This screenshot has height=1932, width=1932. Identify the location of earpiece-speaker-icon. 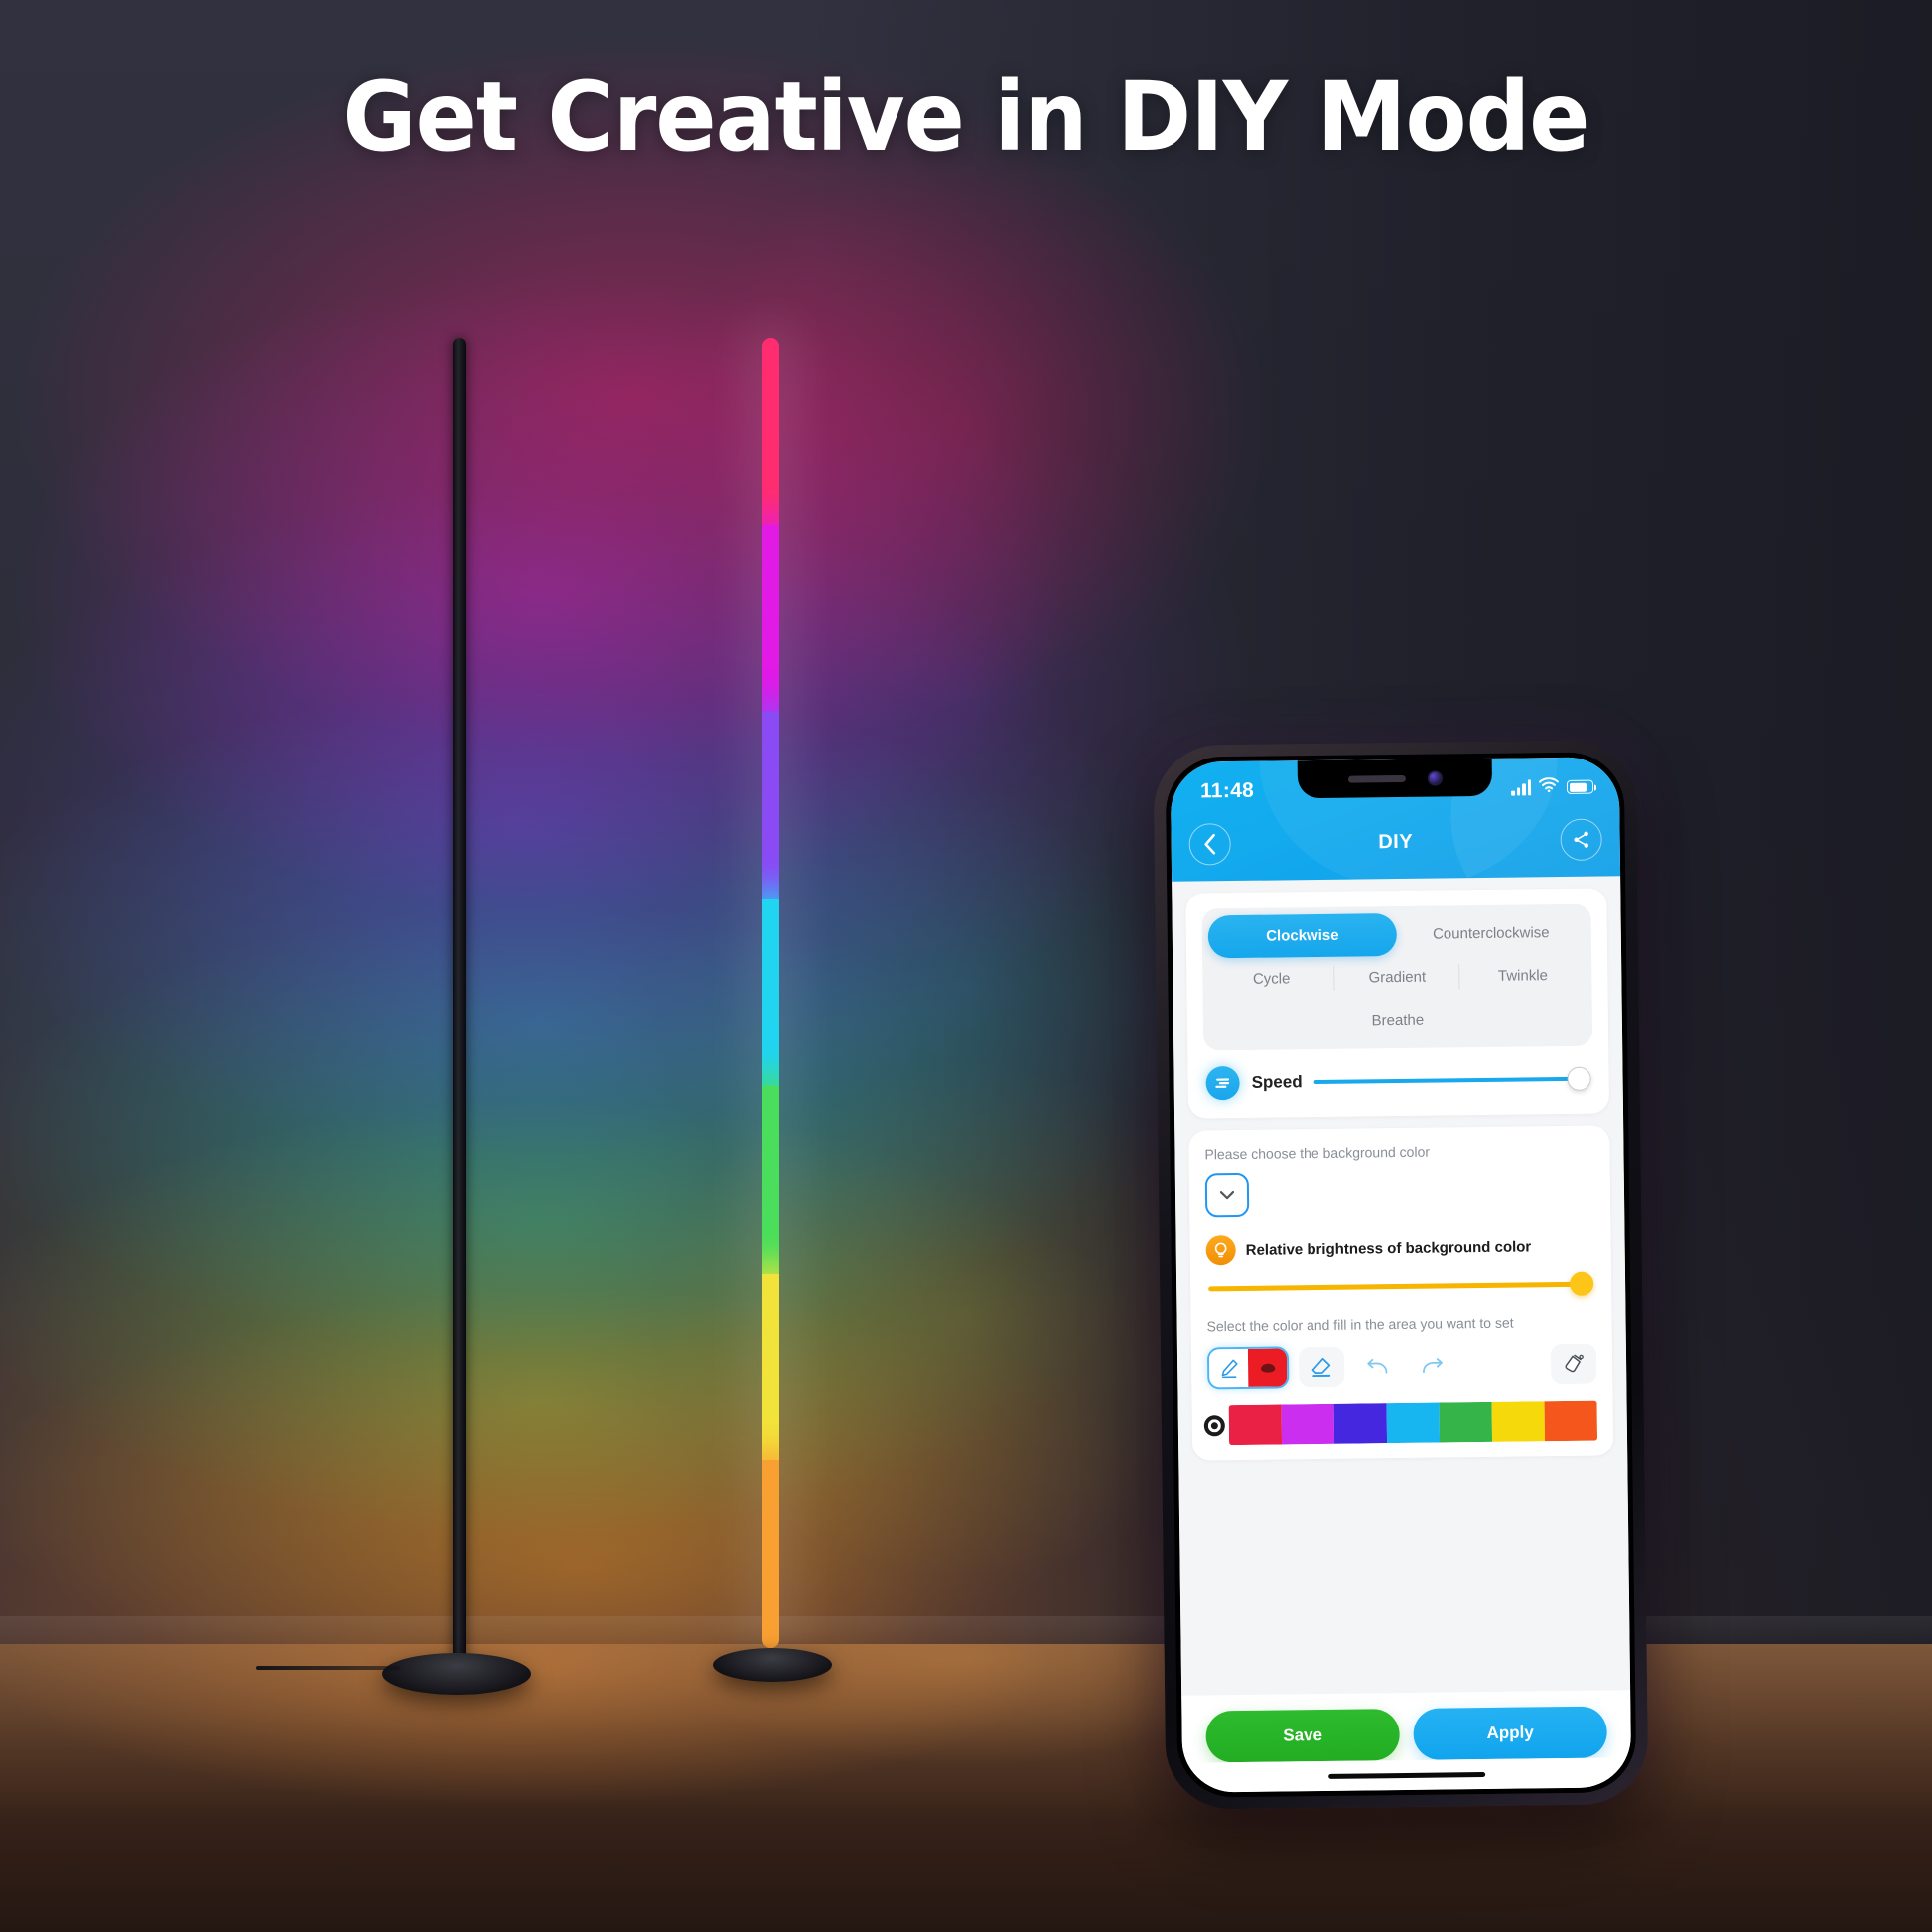
(1377, 779).